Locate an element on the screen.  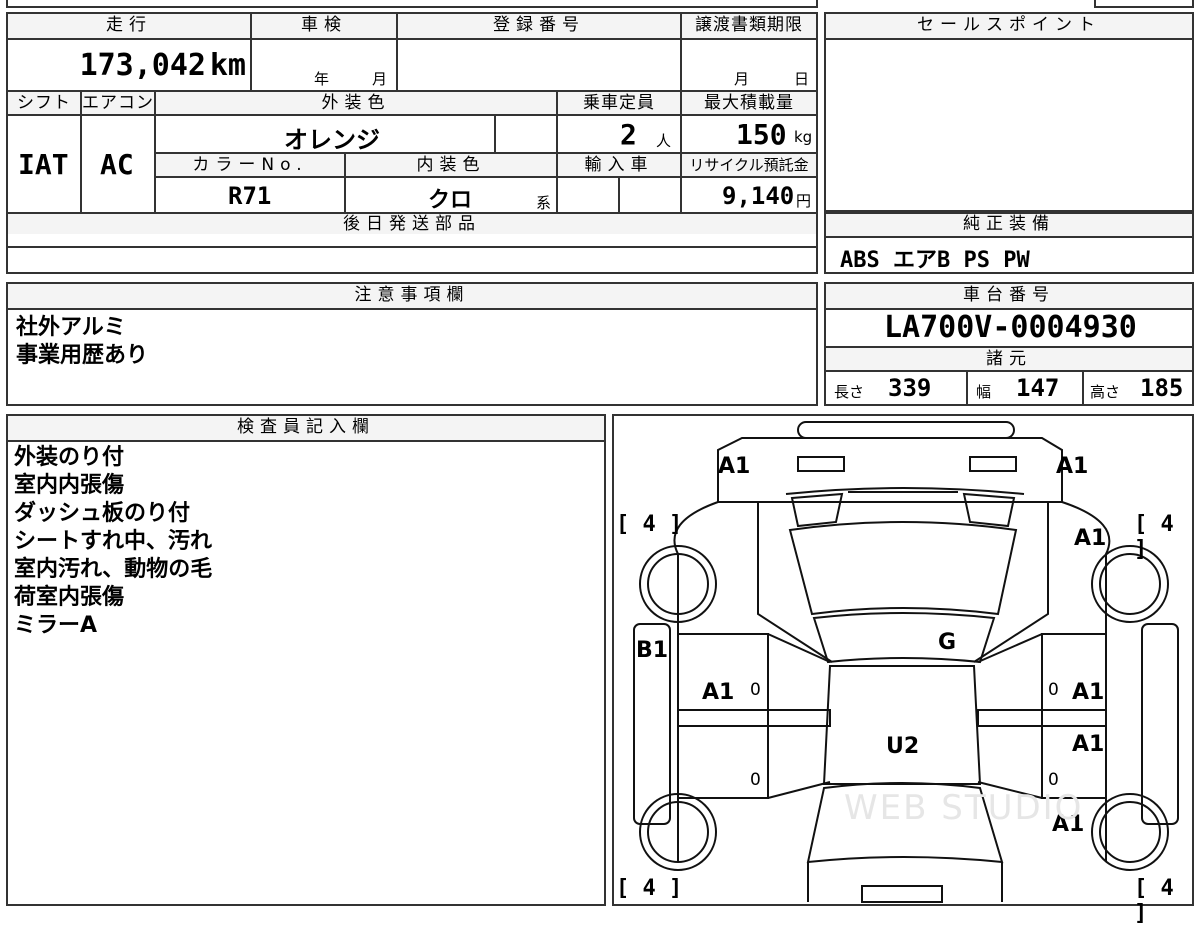
length-cell: 長さ 339 is located at coordinates (896, 387).